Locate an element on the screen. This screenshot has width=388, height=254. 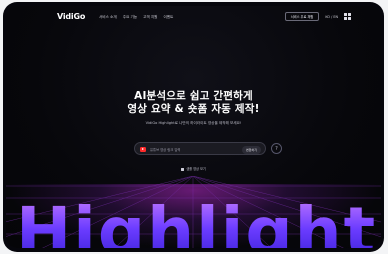
hero-title-line-1: AI분석으로 쉽고 간편하게 is located at coordinates (193, 96).